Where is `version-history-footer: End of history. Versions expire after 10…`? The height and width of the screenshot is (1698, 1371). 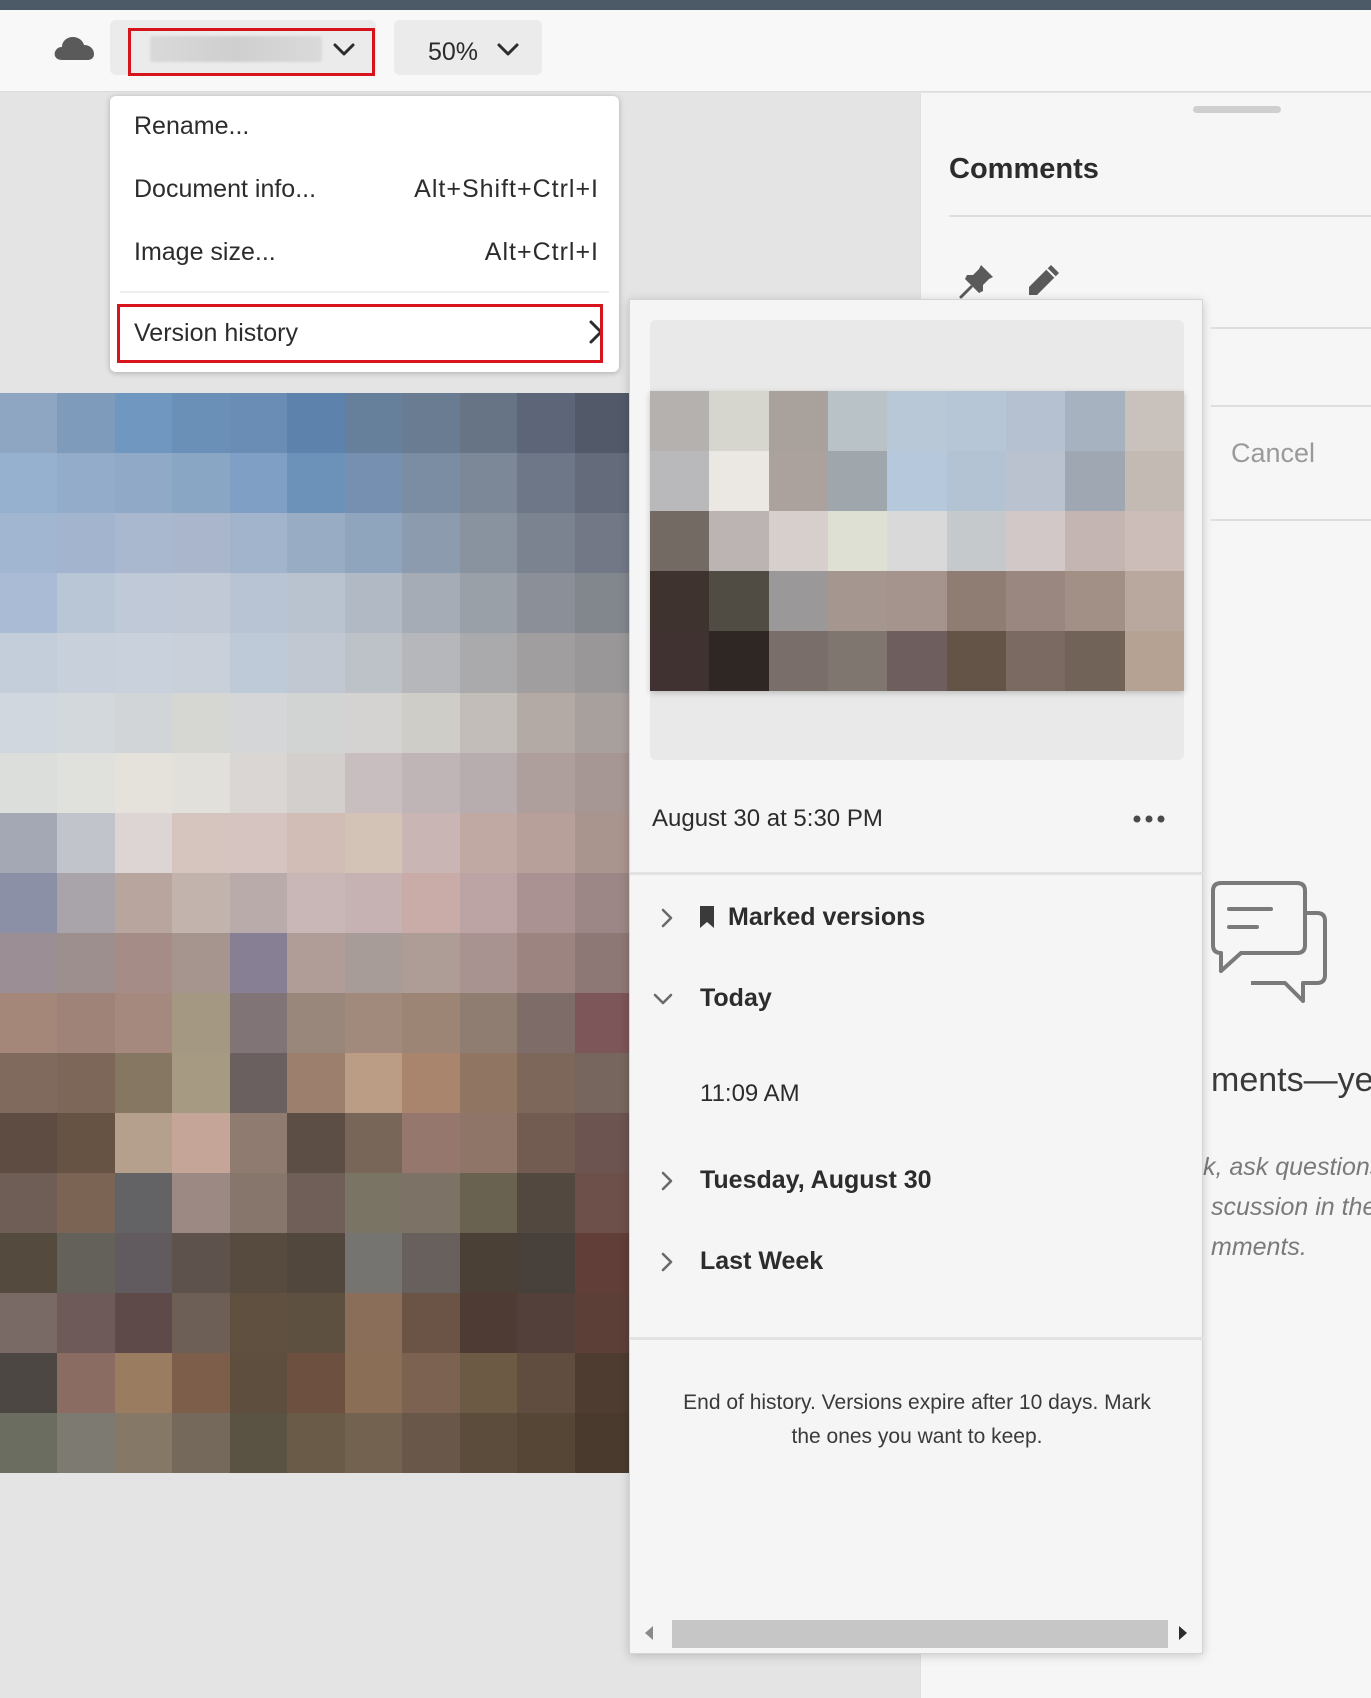 version-history-footer: End of history. Versions expire after 10… is located at coordinates (917, 1419).